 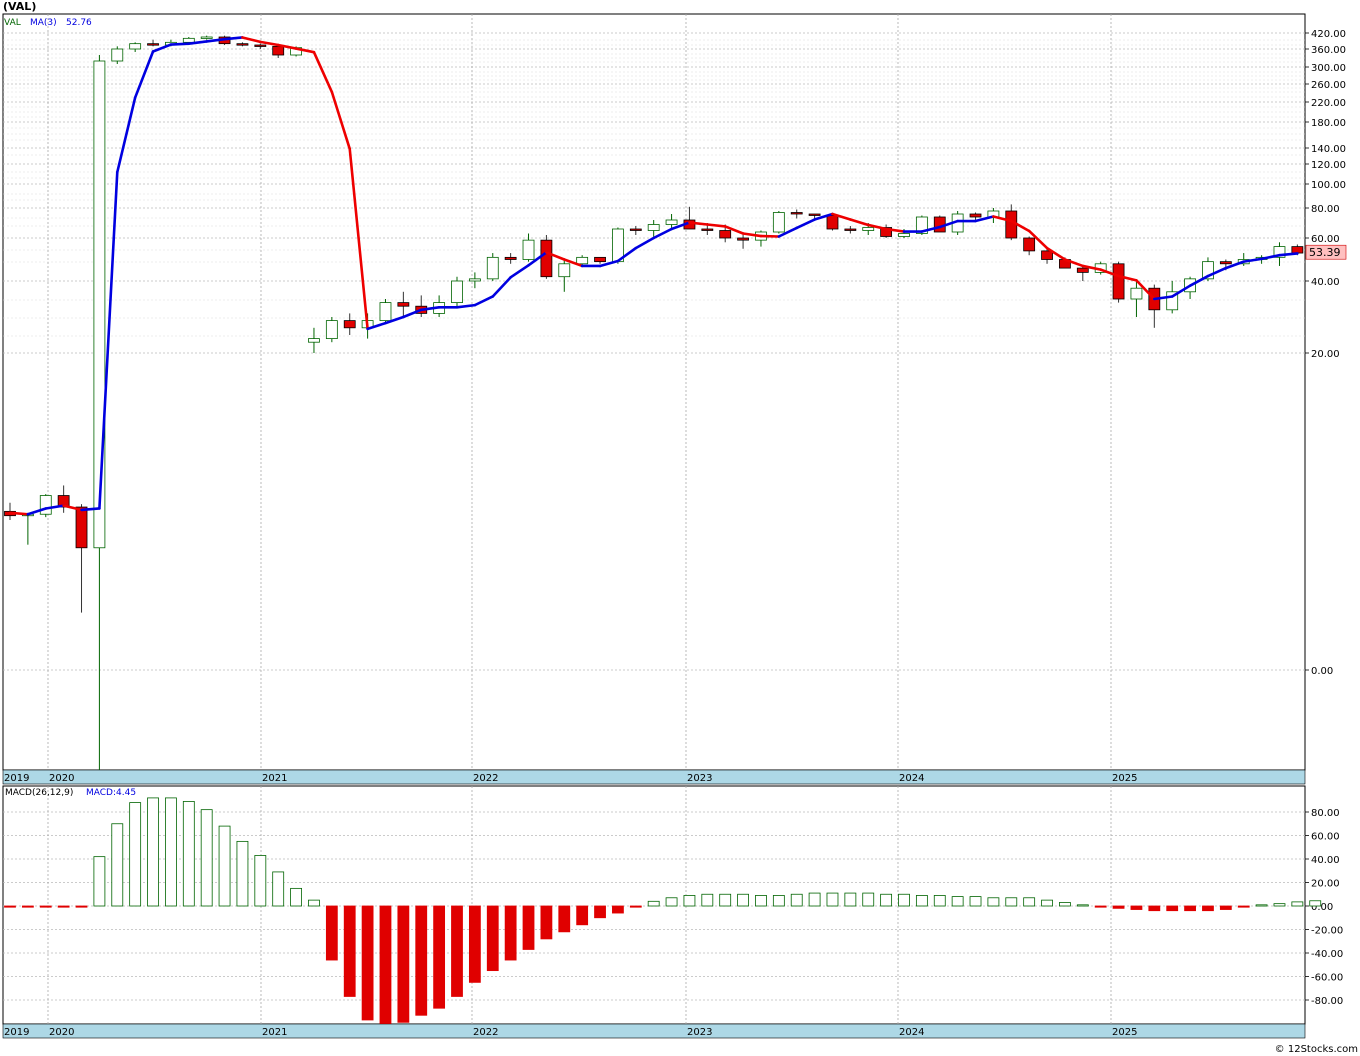 I want to click on price-y-tick-label: 80.00, so click(x=1325, y=209).